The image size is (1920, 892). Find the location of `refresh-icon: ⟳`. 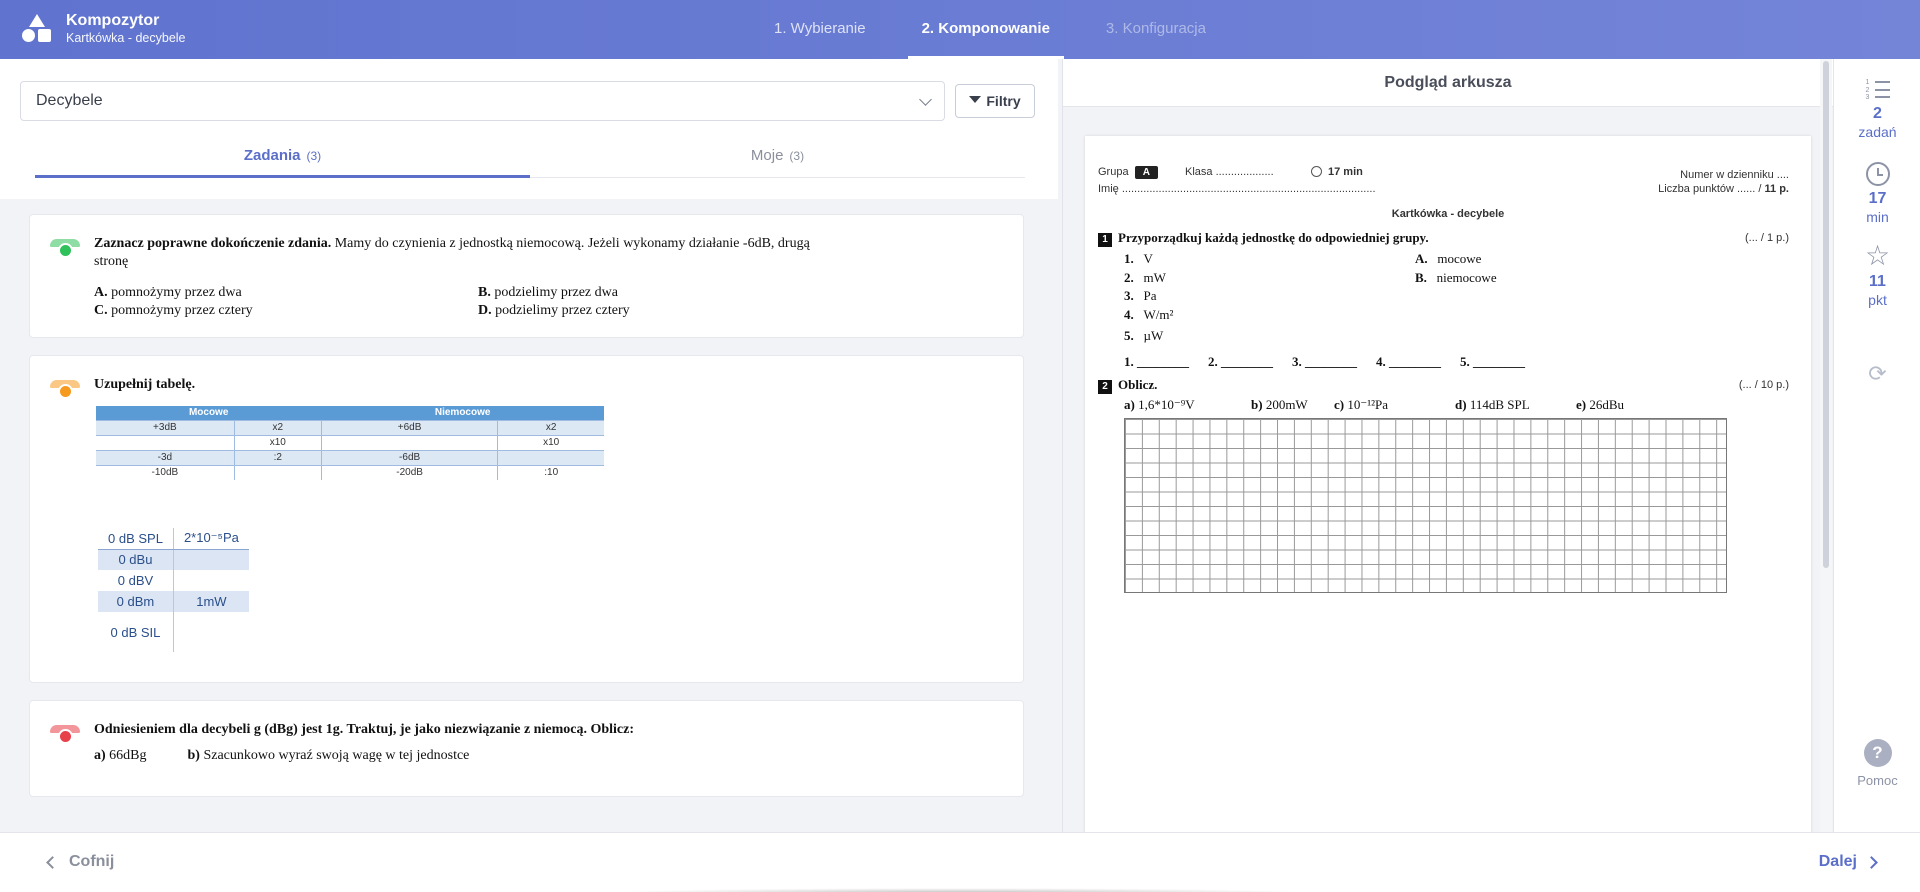

refresh-icon: ⟳ is located at coordinates (1877, 373).